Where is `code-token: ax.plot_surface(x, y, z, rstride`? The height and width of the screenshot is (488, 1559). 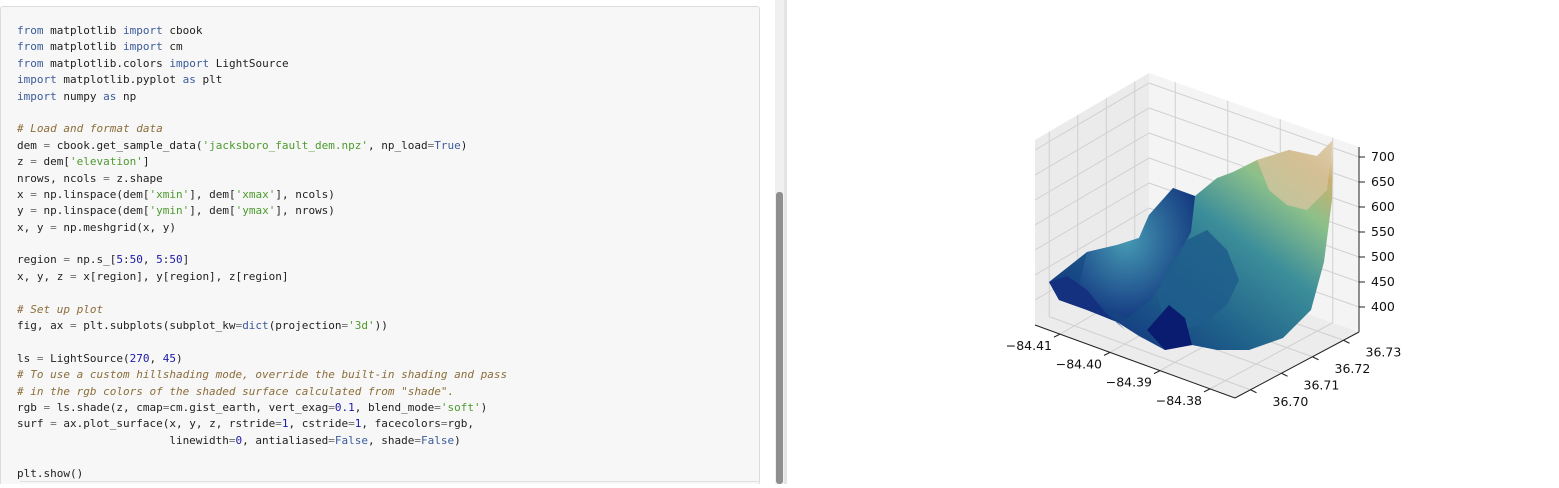
code-token: ax.plot_surface(x, y, z, rstride is located at coordinates (166, 424).